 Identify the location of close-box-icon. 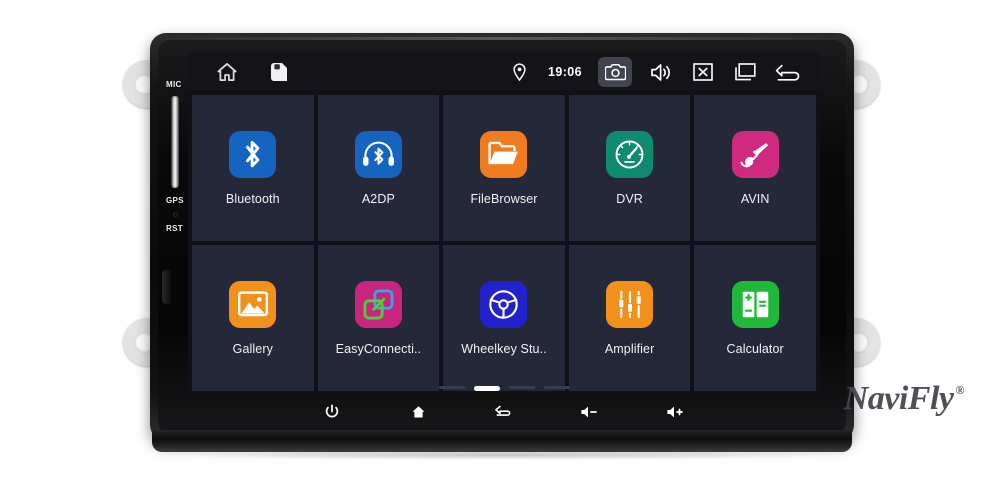
(703, 72).